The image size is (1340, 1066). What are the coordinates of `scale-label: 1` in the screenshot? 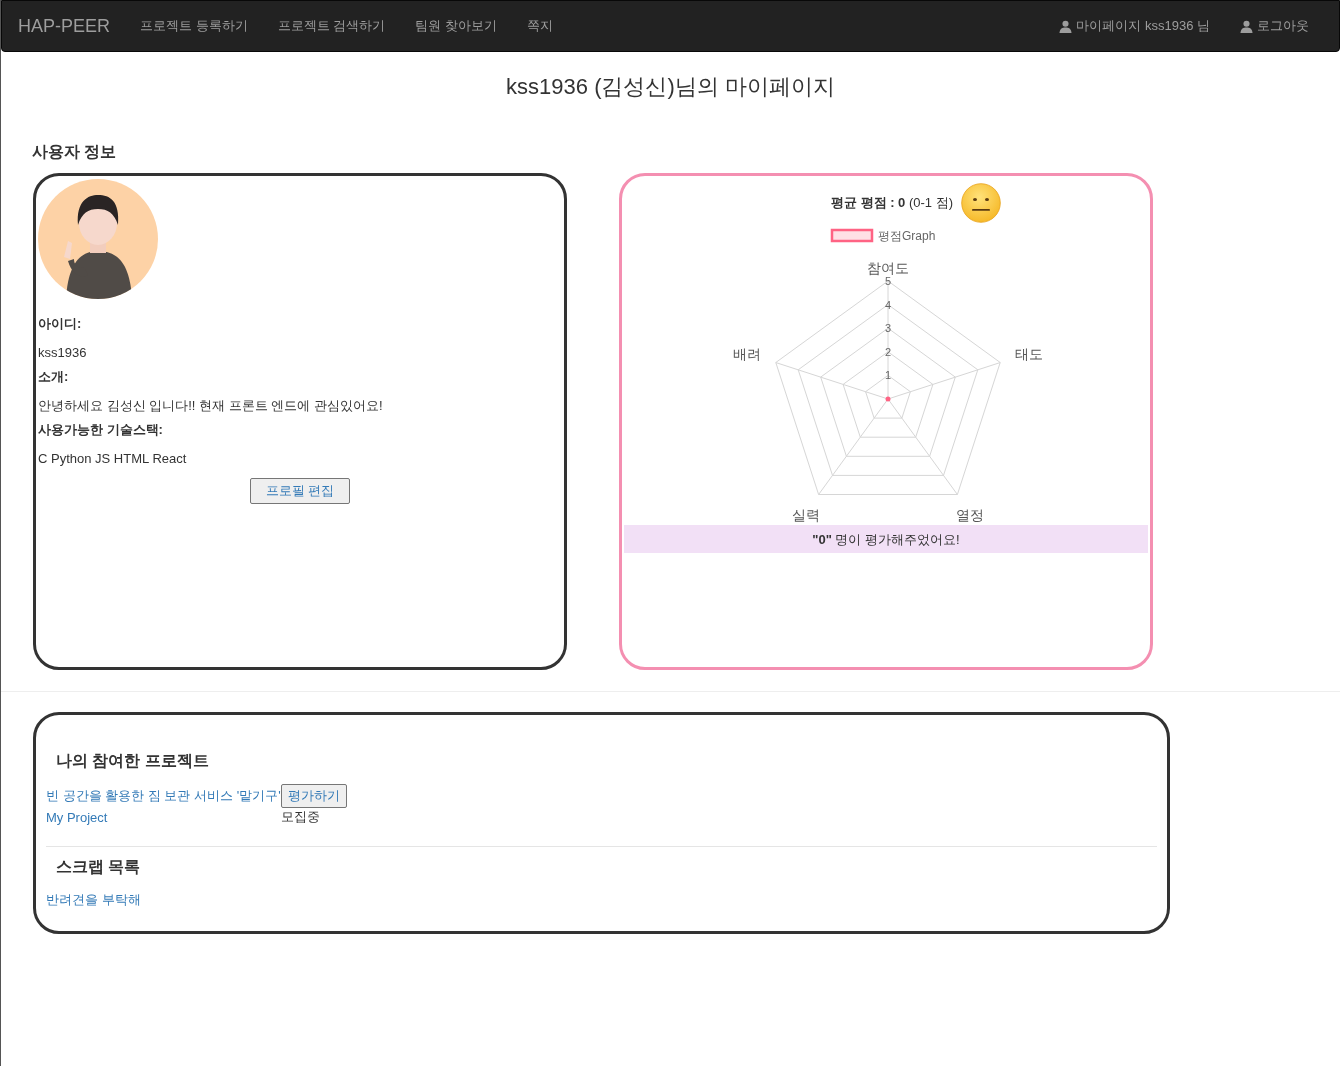 It's located at (888, 375).